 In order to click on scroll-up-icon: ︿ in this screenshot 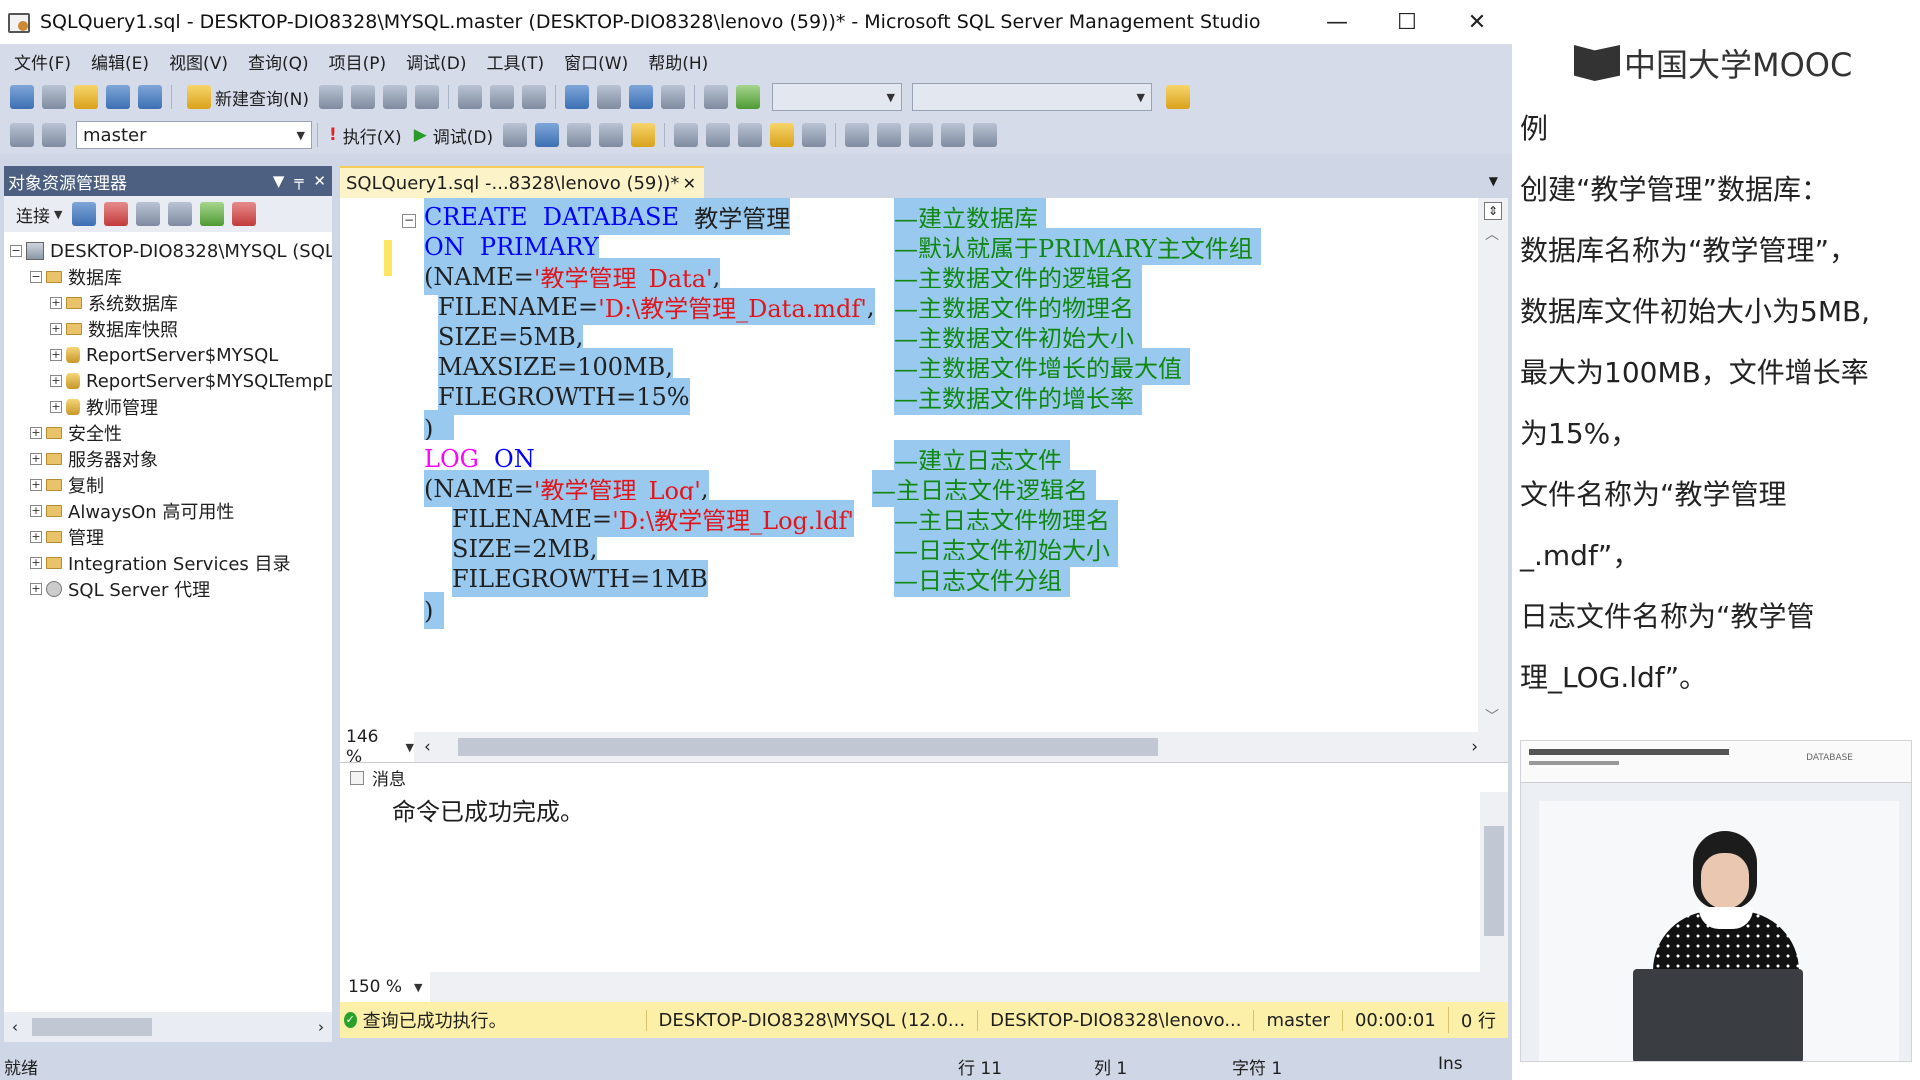, I will do `click(1492, 234)`.